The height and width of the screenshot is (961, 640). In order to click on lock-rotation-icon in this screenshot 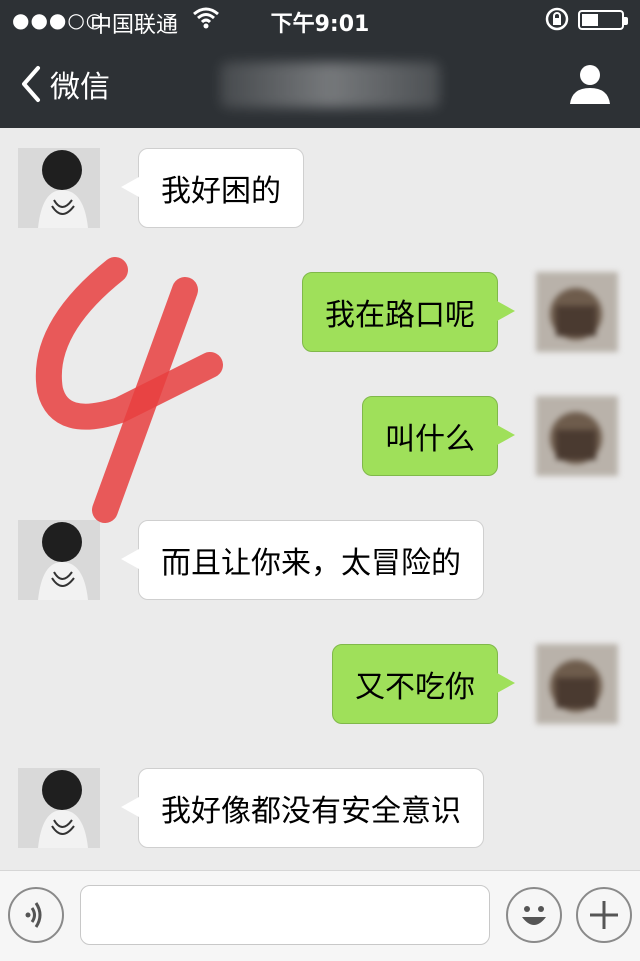, I will do `click(557, 22)`.